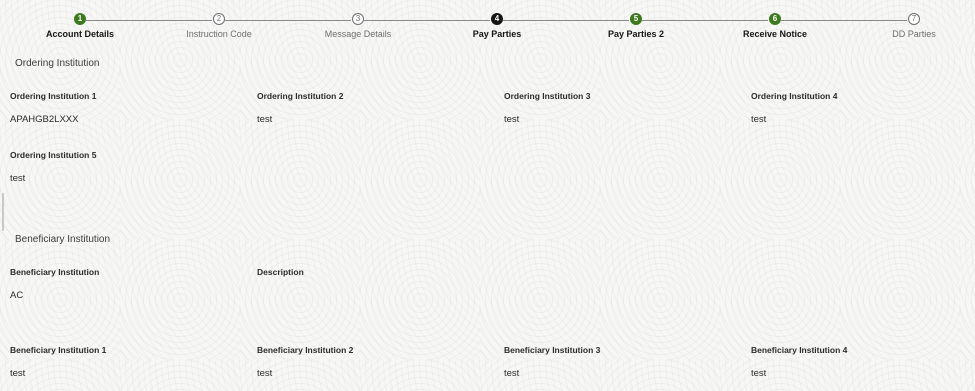  What do you see at coordinates (305, 350) in the screenshot?
I see `field-label: Beneficiary Institution 2` at bounding box center [305, 350].